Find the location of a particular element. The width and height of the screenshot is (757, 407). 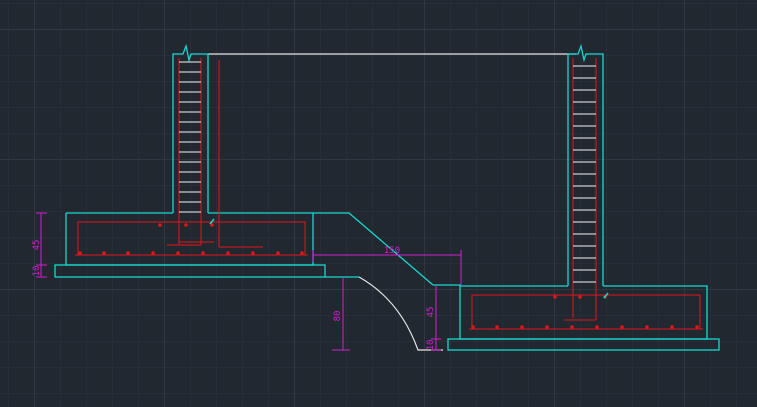

dim-depth: 80 is located at coordinates (338, 316).